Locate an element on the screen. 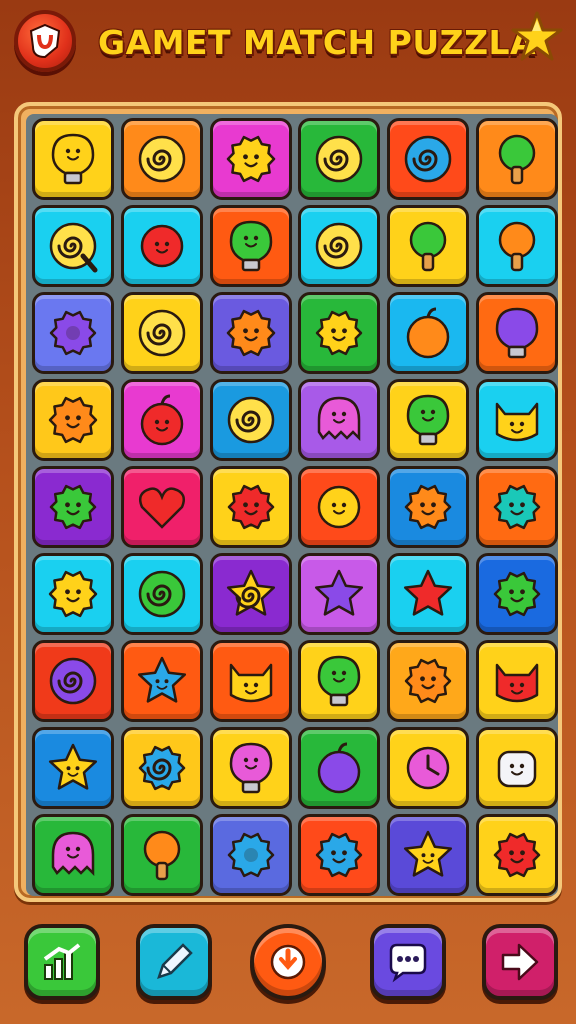 Image resolution: width=576 pixels, height=1024 pixels. green-cactus-icon is located at coordinates (517, 159).